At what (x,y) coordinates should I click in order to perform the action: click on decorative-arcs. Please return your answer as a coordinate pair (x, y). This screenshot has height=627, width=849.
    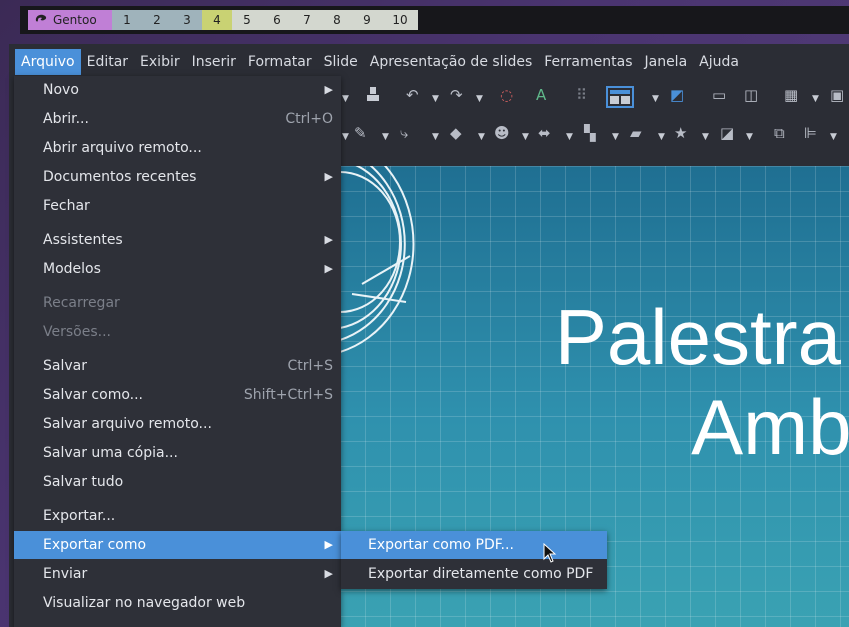
    Looking at the image, I should click on (377, 259).